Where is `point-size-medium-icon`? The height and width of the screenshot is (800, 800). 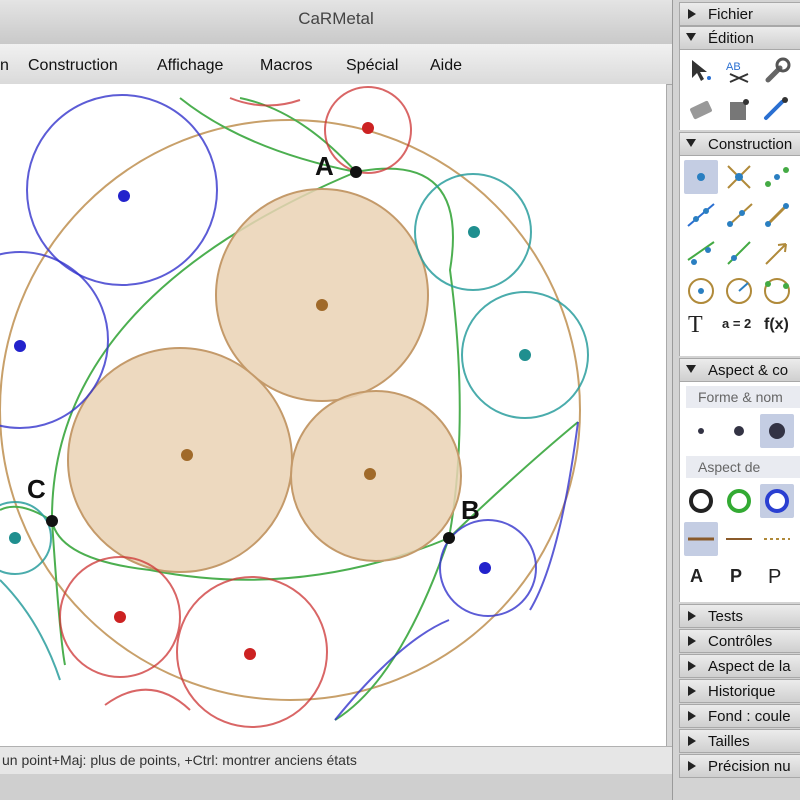 point-size-medium-icon is located at coordinates (739, 431).